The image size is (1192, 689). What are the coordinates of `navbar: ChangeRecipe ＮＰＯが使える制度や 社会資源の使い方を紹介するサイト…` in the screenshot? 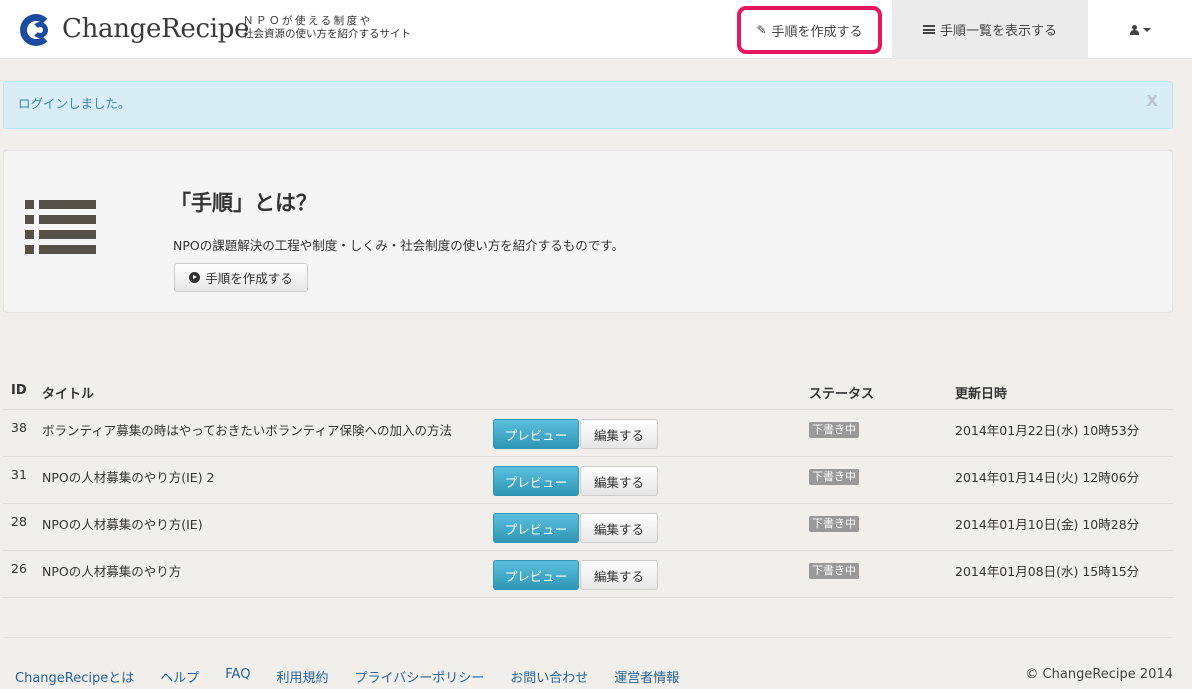 It's located at (596, 29).